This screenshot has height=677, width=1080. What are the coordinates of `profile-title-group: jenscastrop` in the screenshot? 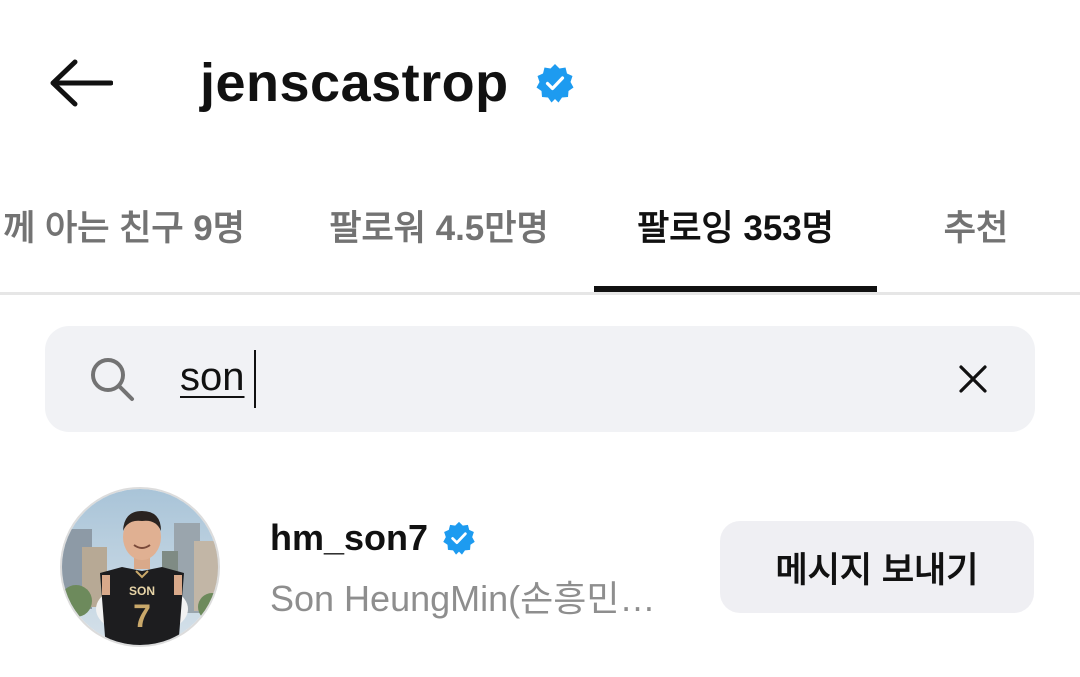 It's located at (387, 83).